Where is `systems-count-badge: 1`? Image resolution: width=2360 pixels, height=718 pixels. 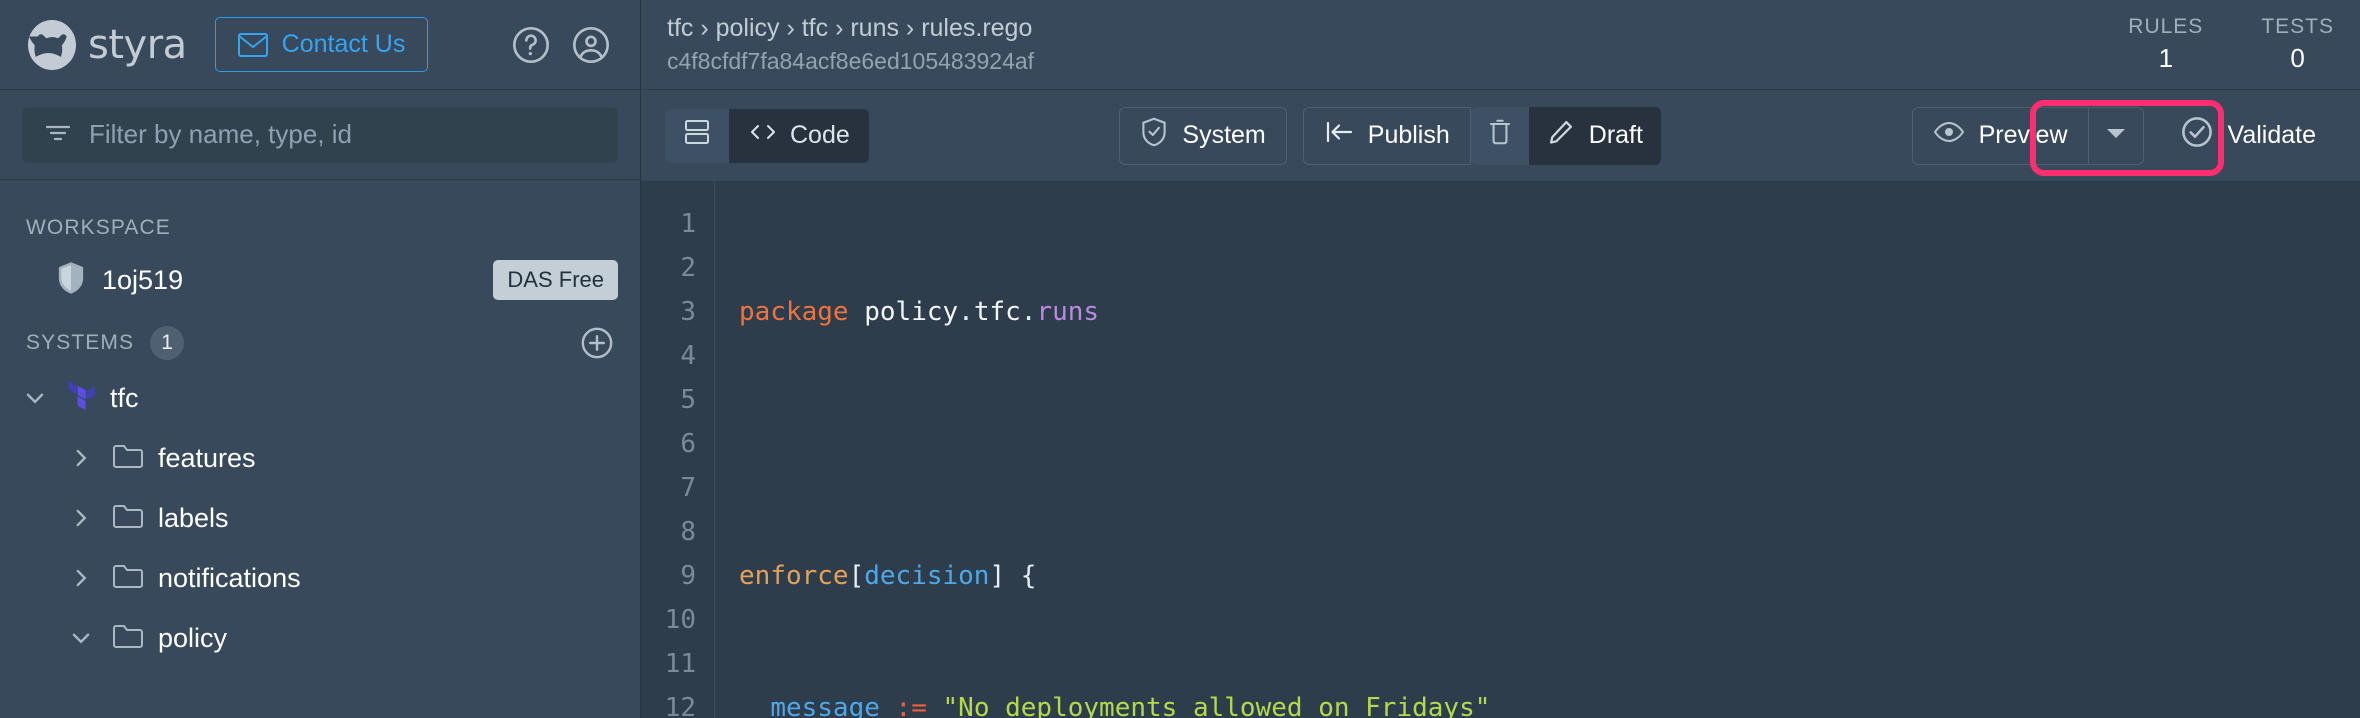
systems-count-badge: 1 is located at coordinates (167, 343).